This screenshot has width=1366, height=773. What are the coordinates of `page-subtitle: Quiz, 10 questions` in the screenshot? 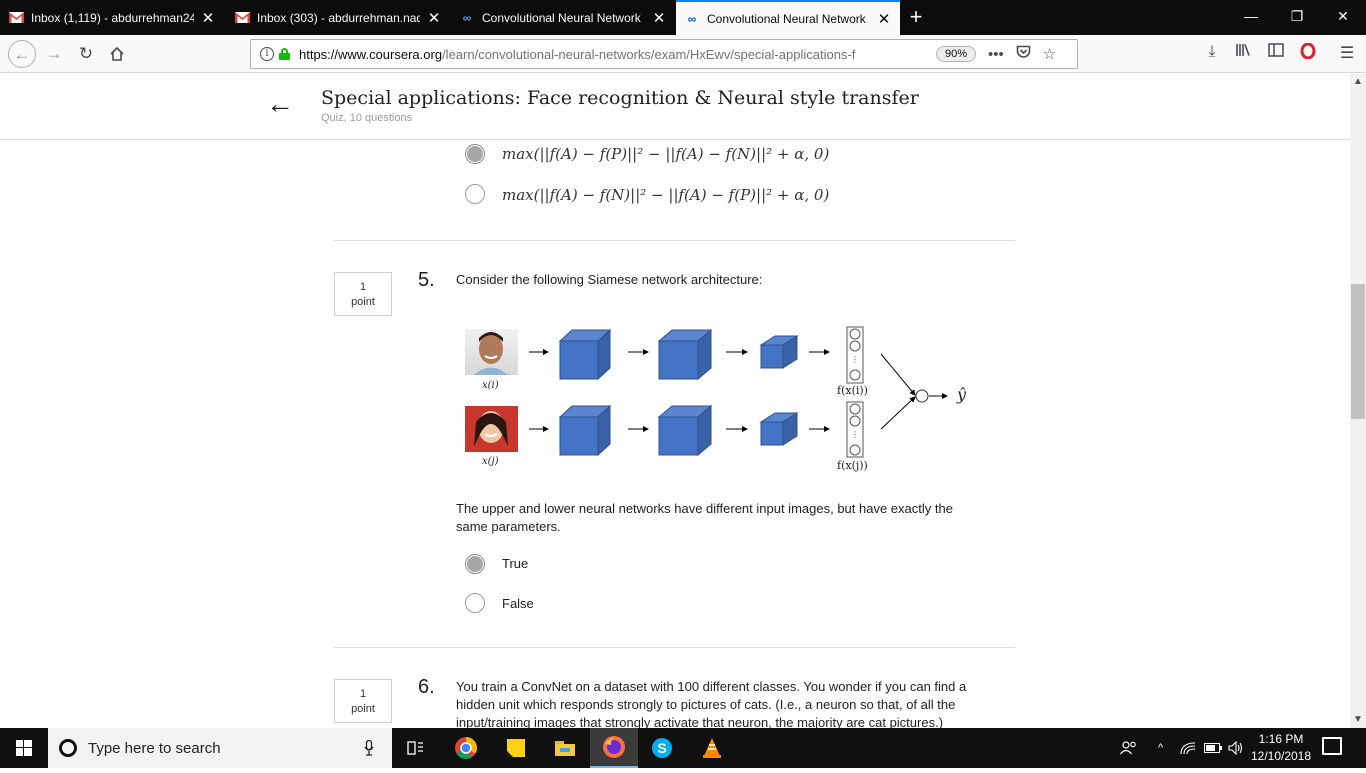 It's located at (367, 118).